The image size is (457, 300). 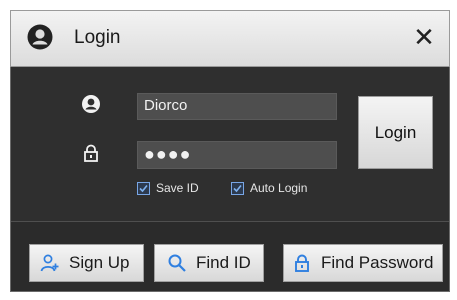 I want to click on find-id-button: Find ID, so click(x=209, y=263).